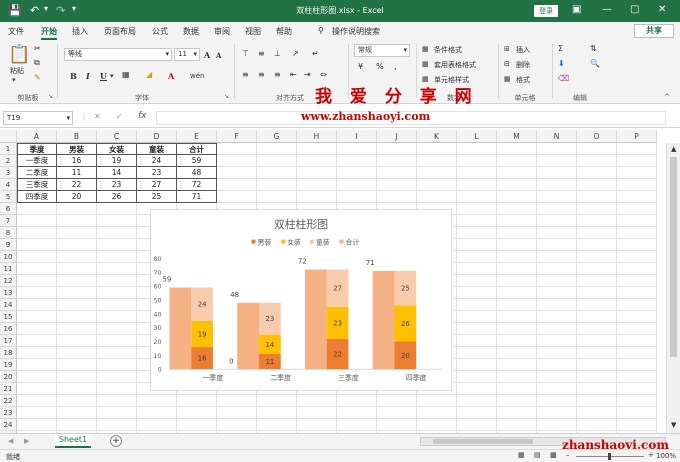 The height and width of the screenshot is (462, 680). What do you see at coordinates (171, 76) in the screenshot?
I see `font-color-icon: A` at bounding box center [171, 76].